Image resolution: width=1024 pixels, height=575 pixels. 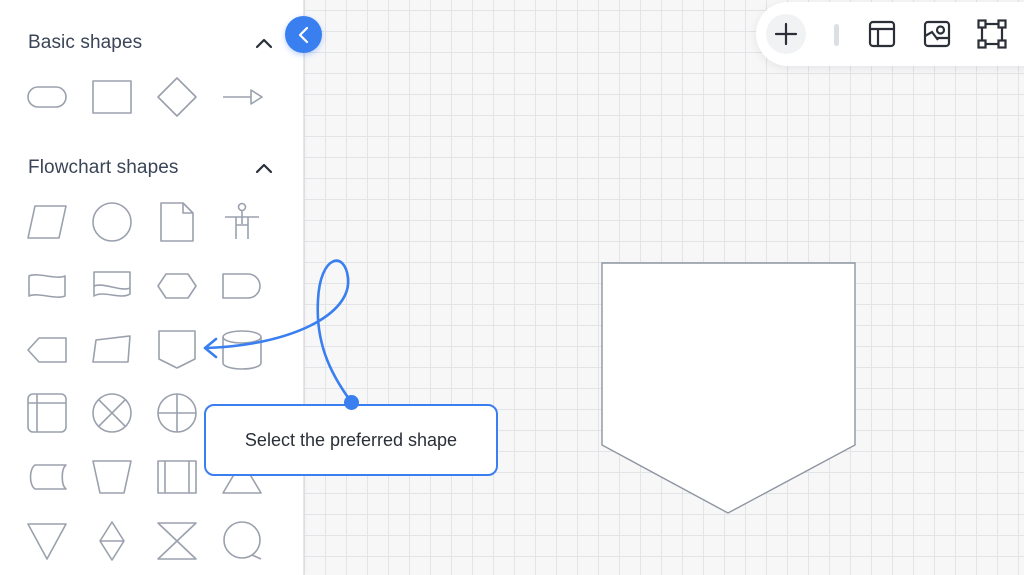 I want to click on hint-tooltip: Select the preferred shape, so click(x=351, y=440).